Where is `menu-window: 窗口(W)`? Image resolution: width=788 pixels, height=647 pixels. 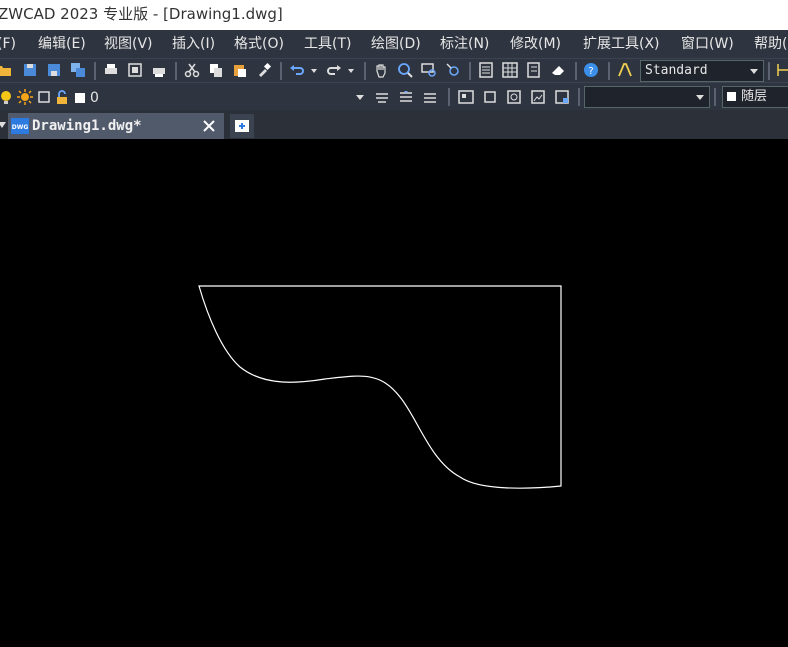
menu-window: 窗口(W) is located at coordinates (707, 44).